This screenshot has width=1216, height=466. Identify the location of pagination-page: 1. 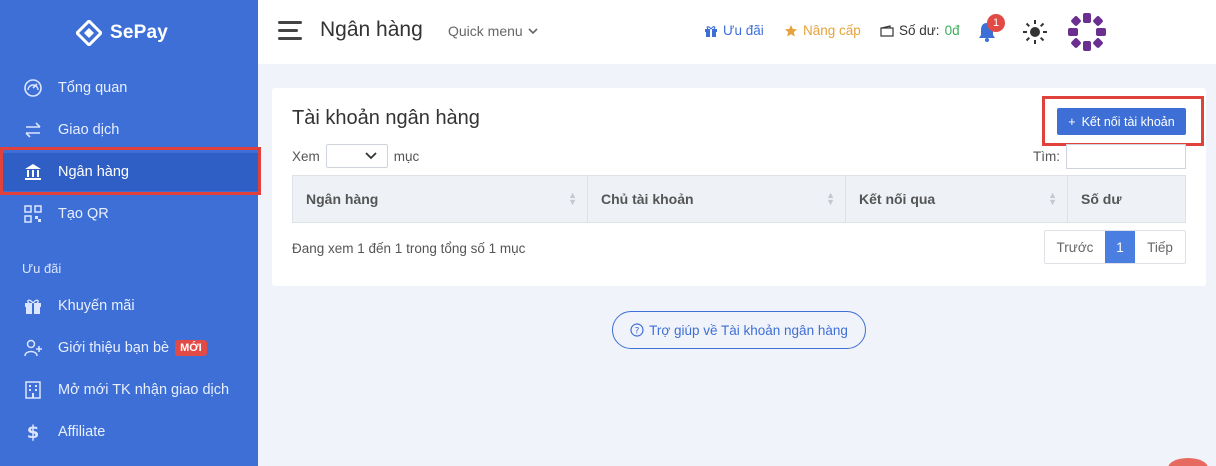
(1120, 247).